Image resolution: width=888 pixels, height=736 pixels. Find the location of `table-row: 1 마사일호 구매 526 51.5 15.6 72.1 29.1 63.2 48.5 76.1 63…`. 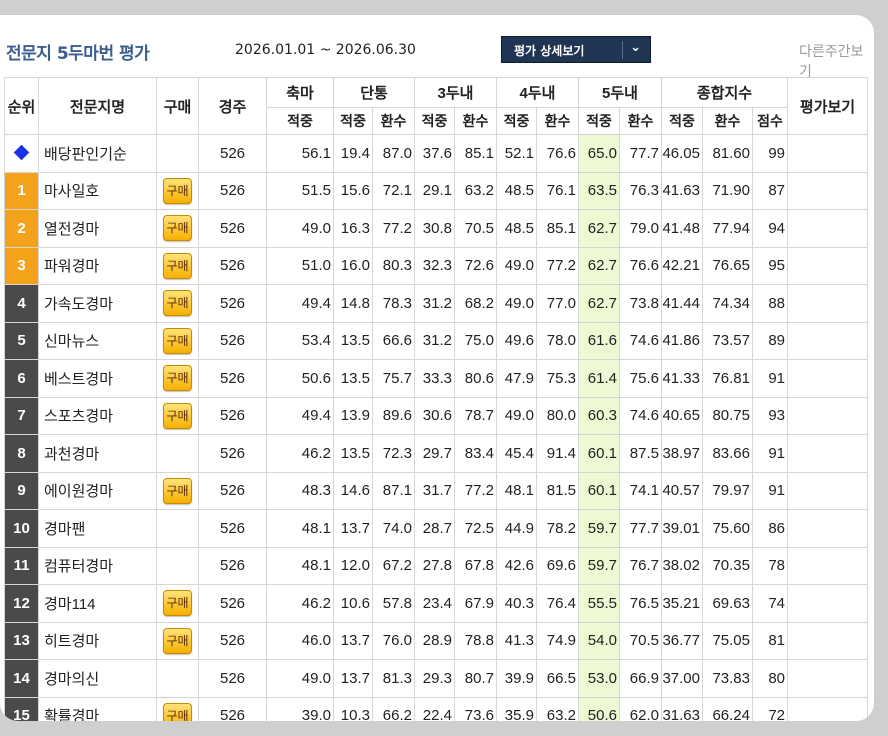

table-row: 1 마사일호 구매 526 51.5 15.6 72.1 29.1 63.2 48.5 76.1 63… is located at coordinates (436, 190).